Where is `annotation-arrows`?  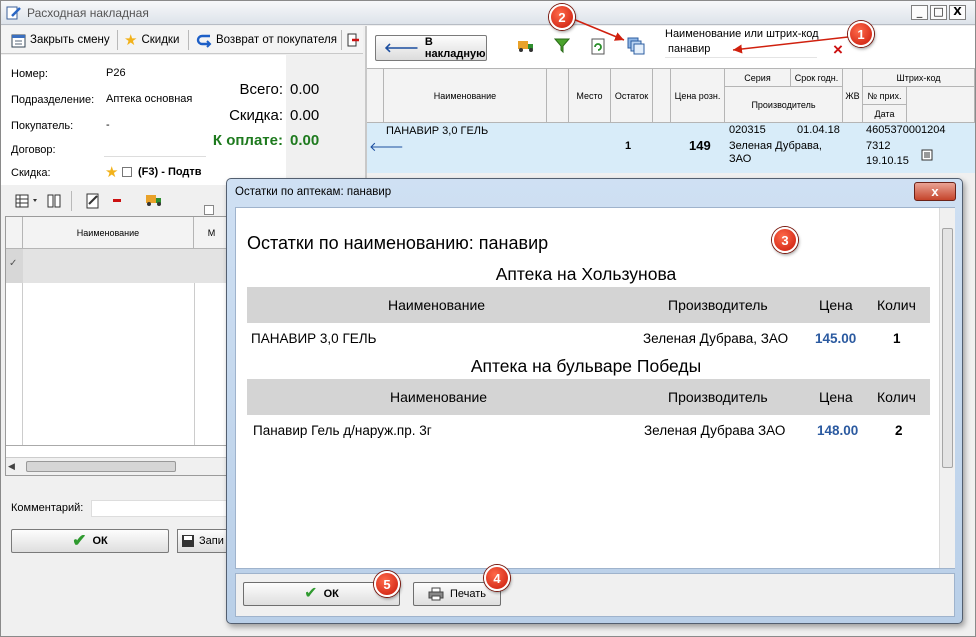
annotation-arrows is located at coordinates (710, 36).